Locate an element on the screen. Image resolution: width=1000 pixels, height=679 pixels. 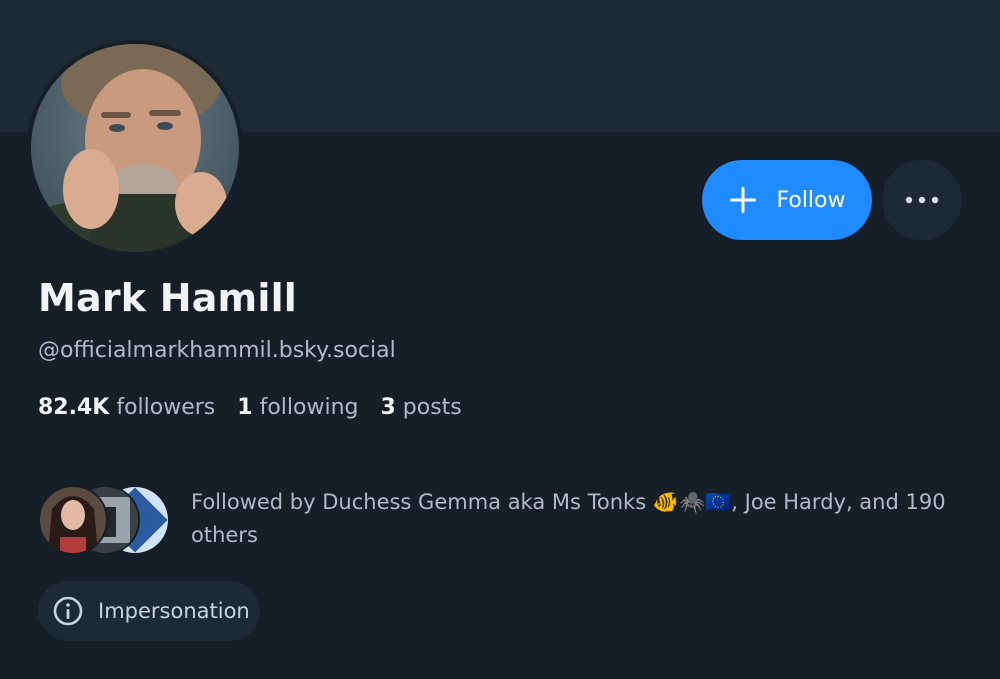
profile-avatar is located at coordinates (135, 148).